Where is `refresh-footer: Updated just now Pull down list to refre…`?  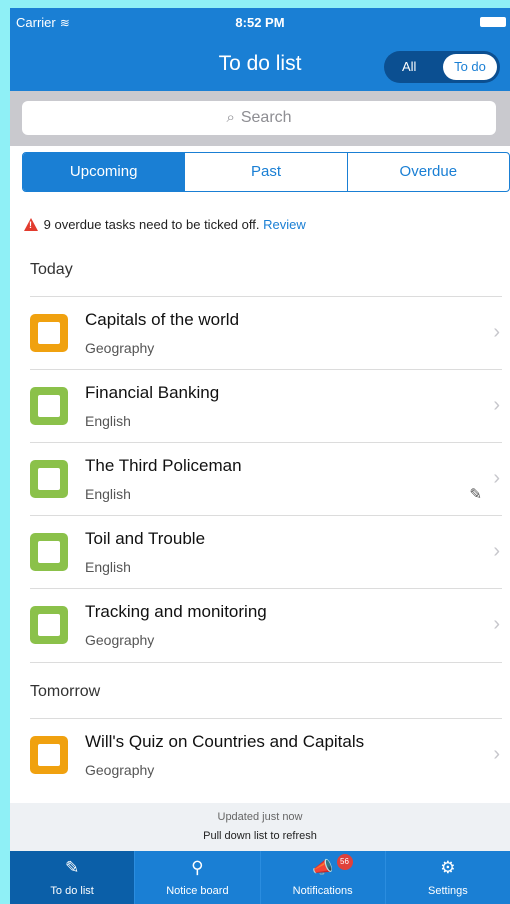 refresh-footer: Updated just now Pull down list to refre… is located at coordinates (260, 827).